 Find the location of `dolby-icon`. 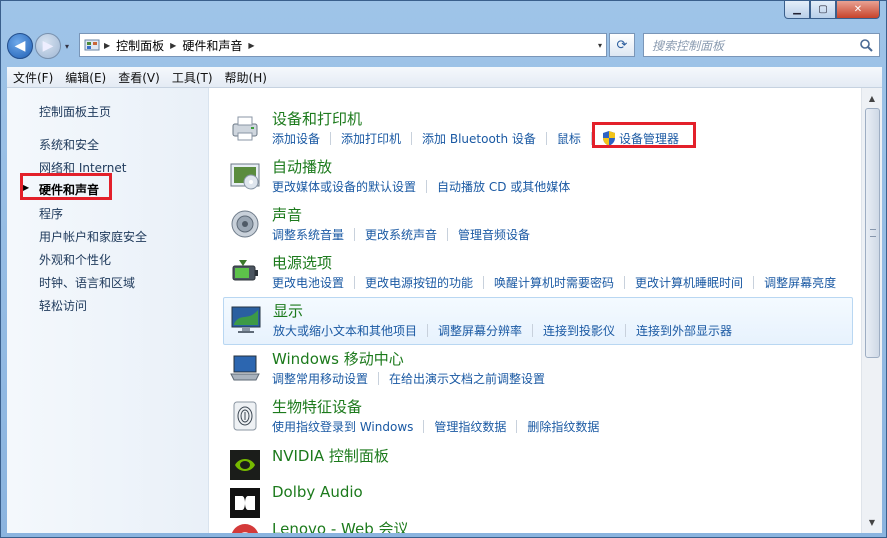

dolby-icon is located at coordinates (245, 503).